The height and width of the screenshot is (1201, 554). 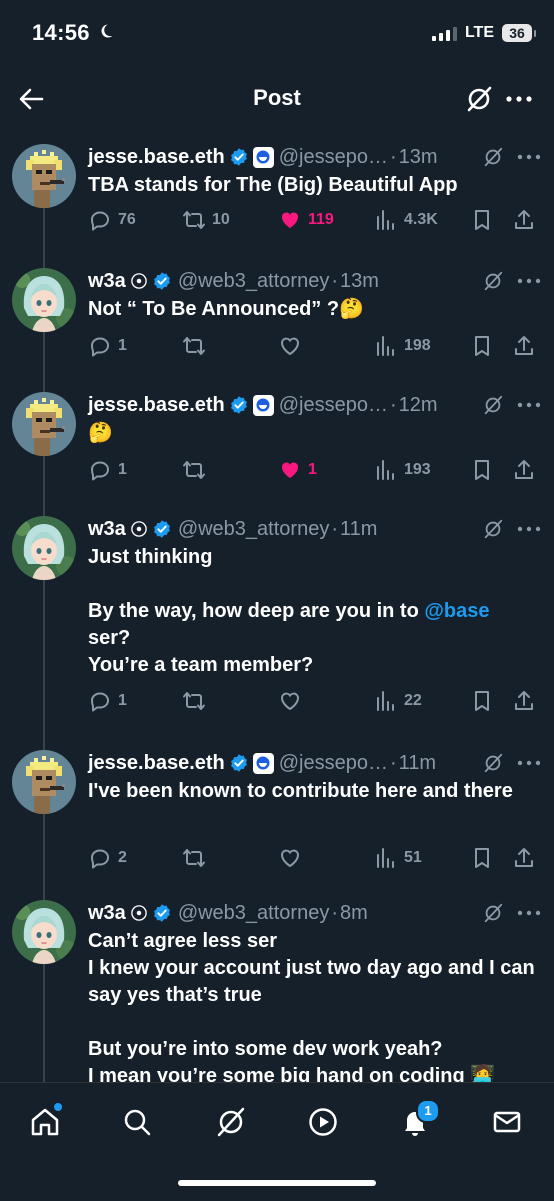 What do you see at coordinates (418, 405) in the screenshot?
I see `tweet-time: 12m` at bounding box center [418, 405].